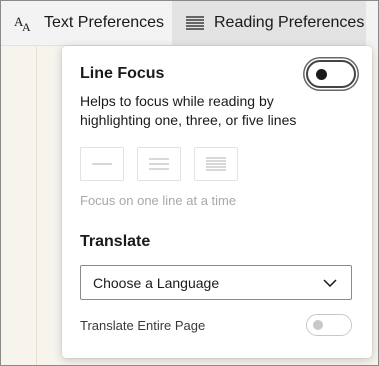  What do you see at coordinates (122, 73) in the screenshot?
I see `line-focus-title: Line Focus` at bounding box center [122, 73].